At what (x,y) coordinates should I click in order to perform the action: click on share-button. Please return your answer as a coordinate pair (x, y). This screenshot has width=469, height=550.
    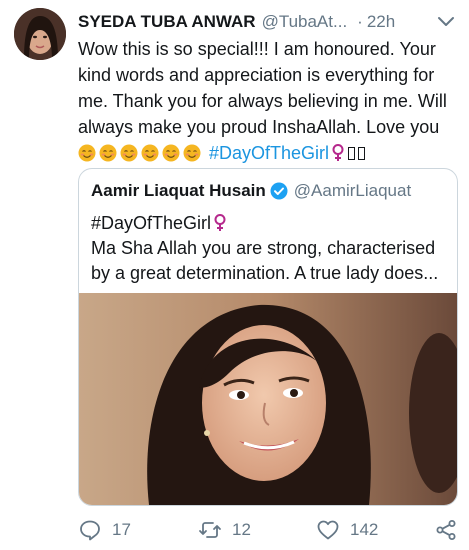
    Looking at the image, I should click on (446, 530).